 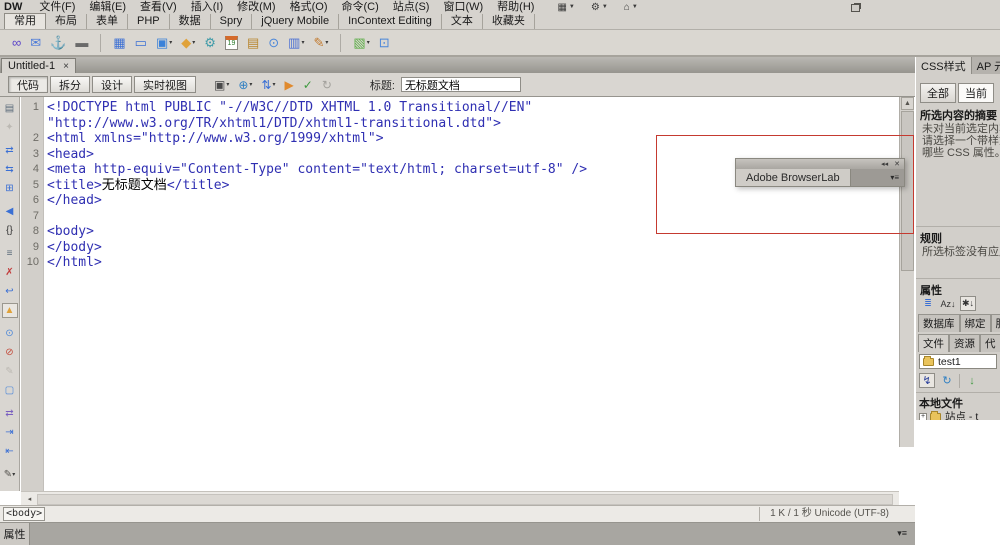 What do you see at coordinates (465, 499) in the screenshot?
I see `horizontal-scrollbar-thumb` at bounding box center [465, 499].